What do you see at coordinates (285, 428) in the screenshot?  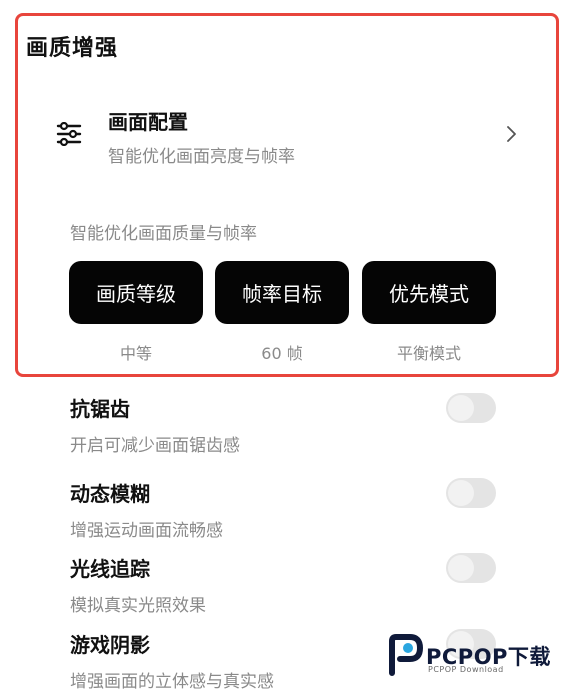 I see `setting-anti-aliasing: 抗锯齿 开启可减少画面锯齿感` at bounding box center [285, 428].